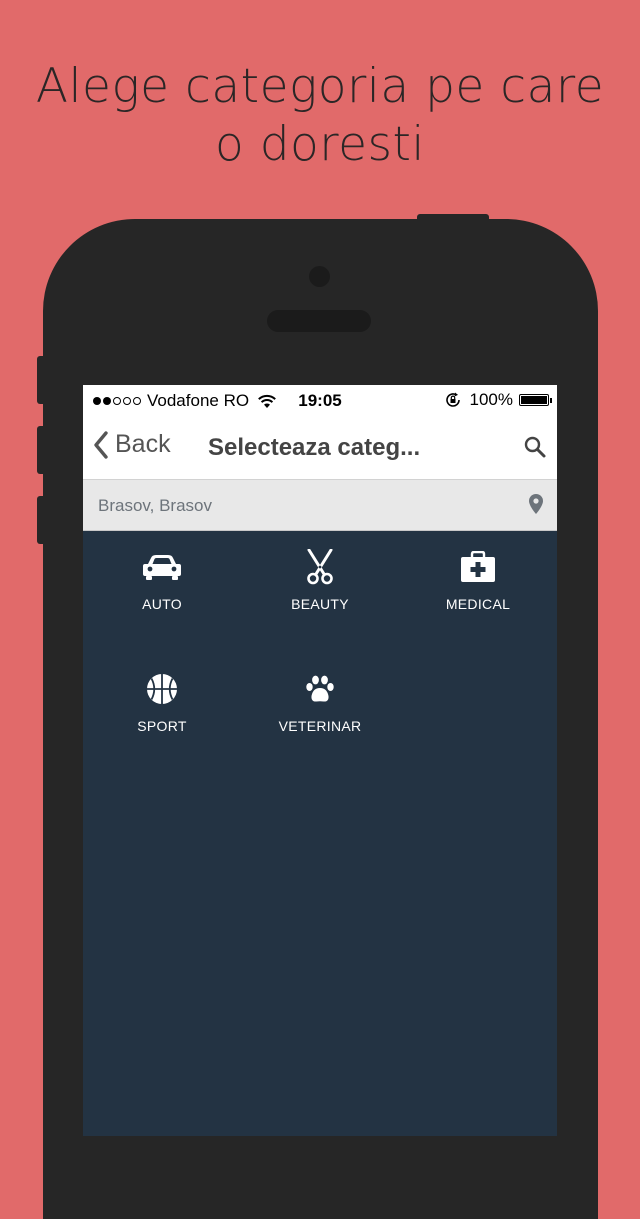  What do you see at coordinates (535, 447) in the screenshot?
I see `search-icon` at bounding box center [535, 447].